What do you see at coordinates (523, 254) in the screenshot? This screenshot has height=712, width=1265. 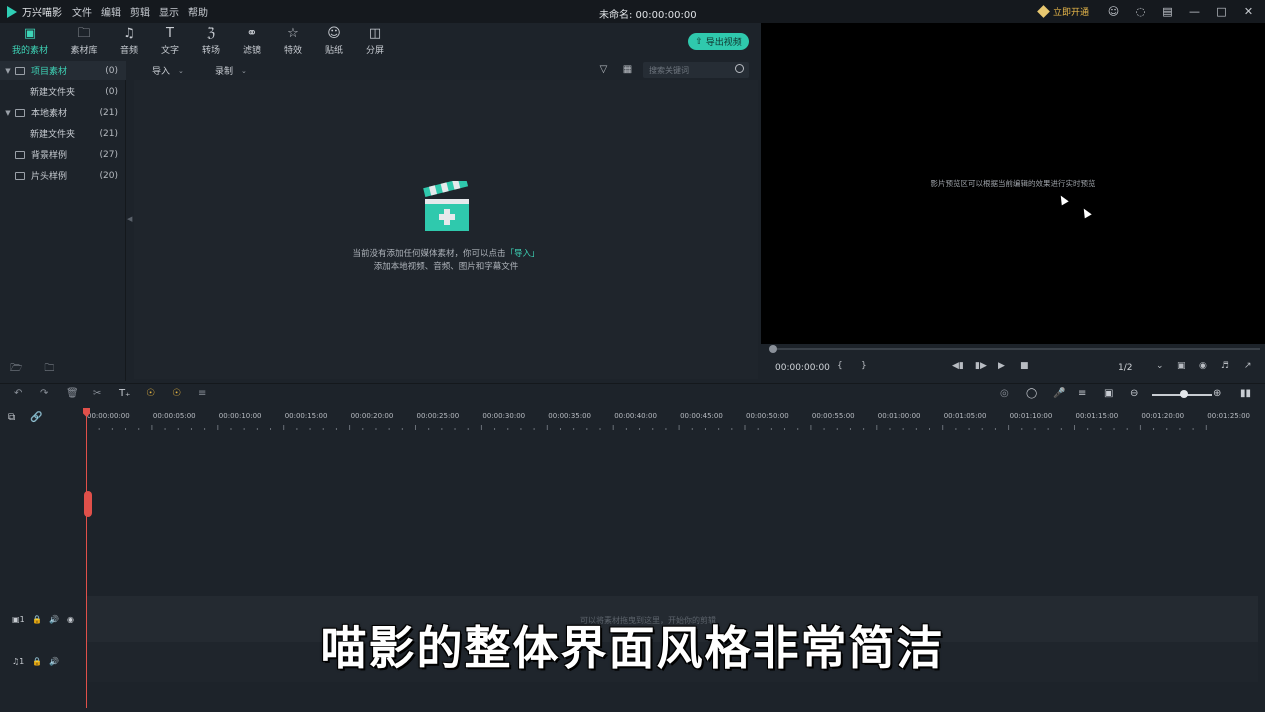 I see `import-link: 「导入」` at bounding box center [523, 254].